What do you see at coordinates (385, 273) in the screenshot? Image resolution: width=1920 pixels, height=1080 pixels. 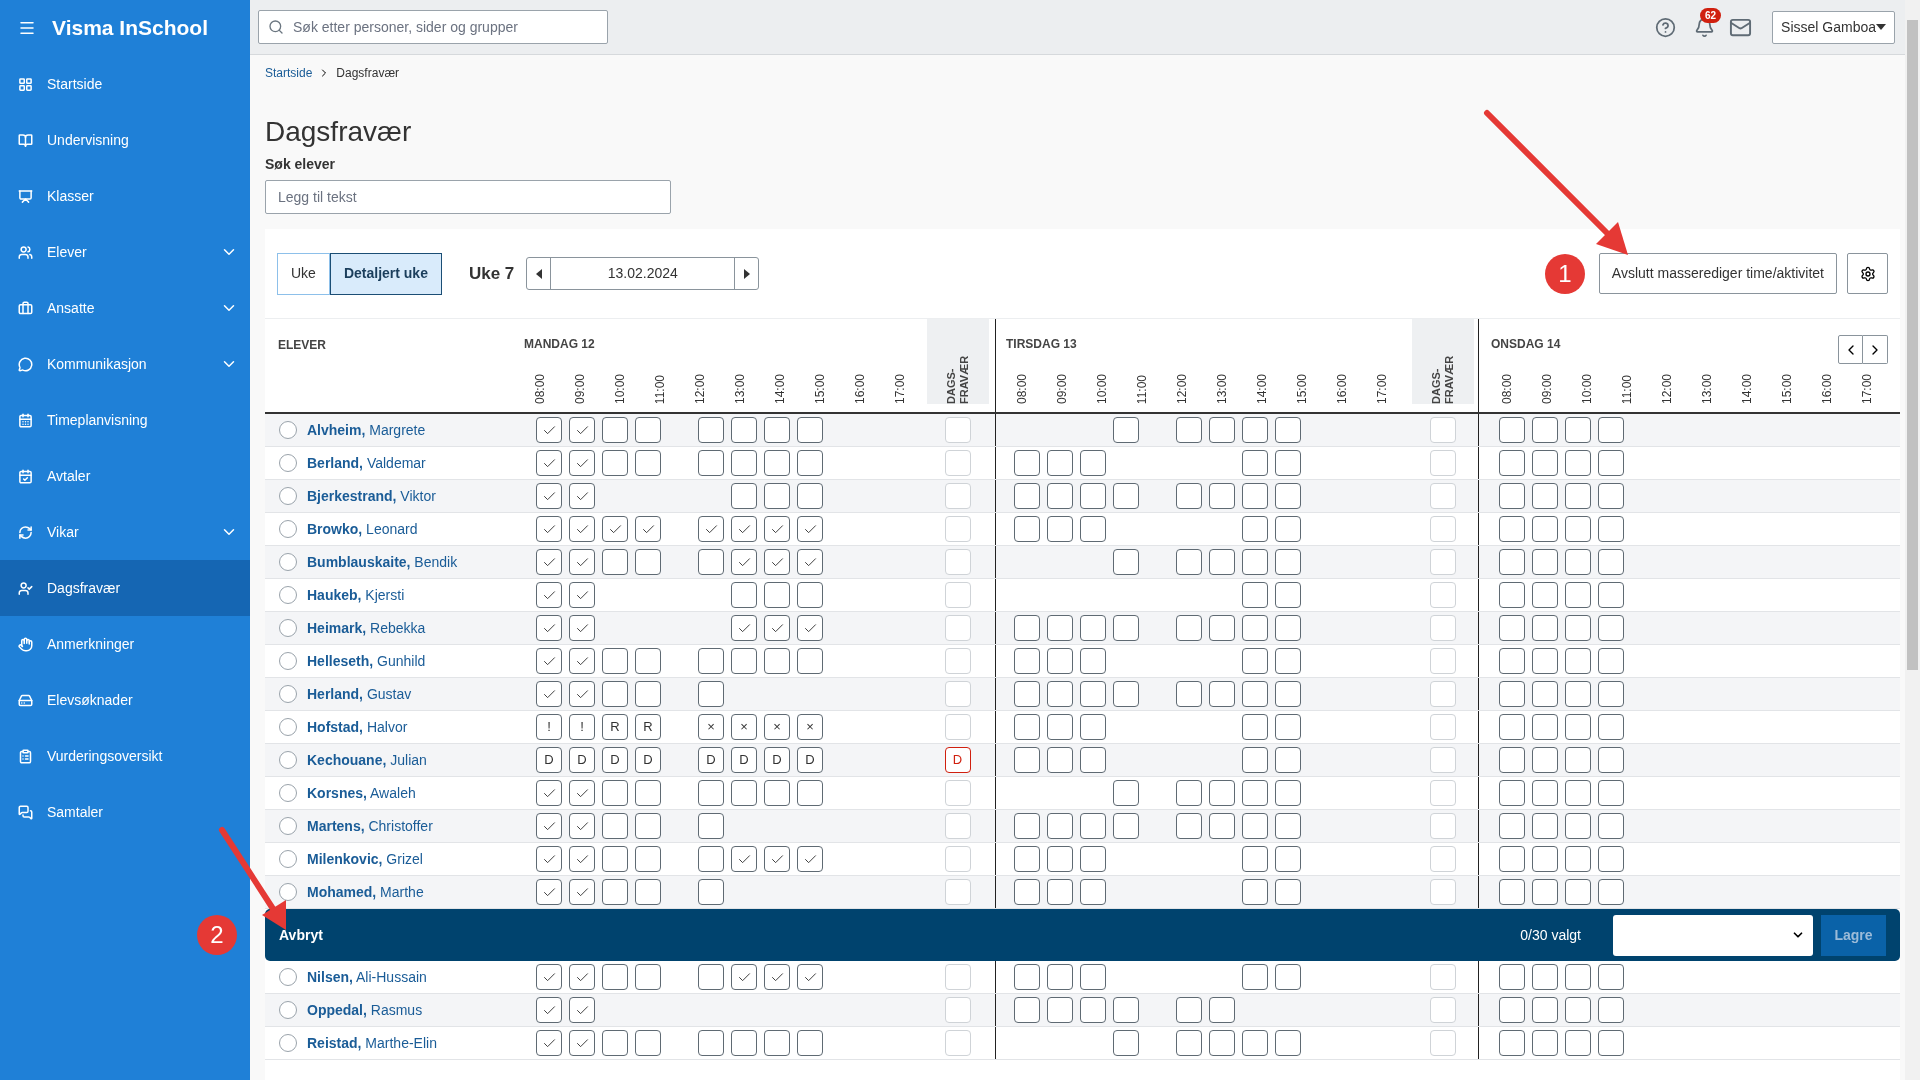 I see `view-tab: Detaljert uke` at bounding box center [385, 273].